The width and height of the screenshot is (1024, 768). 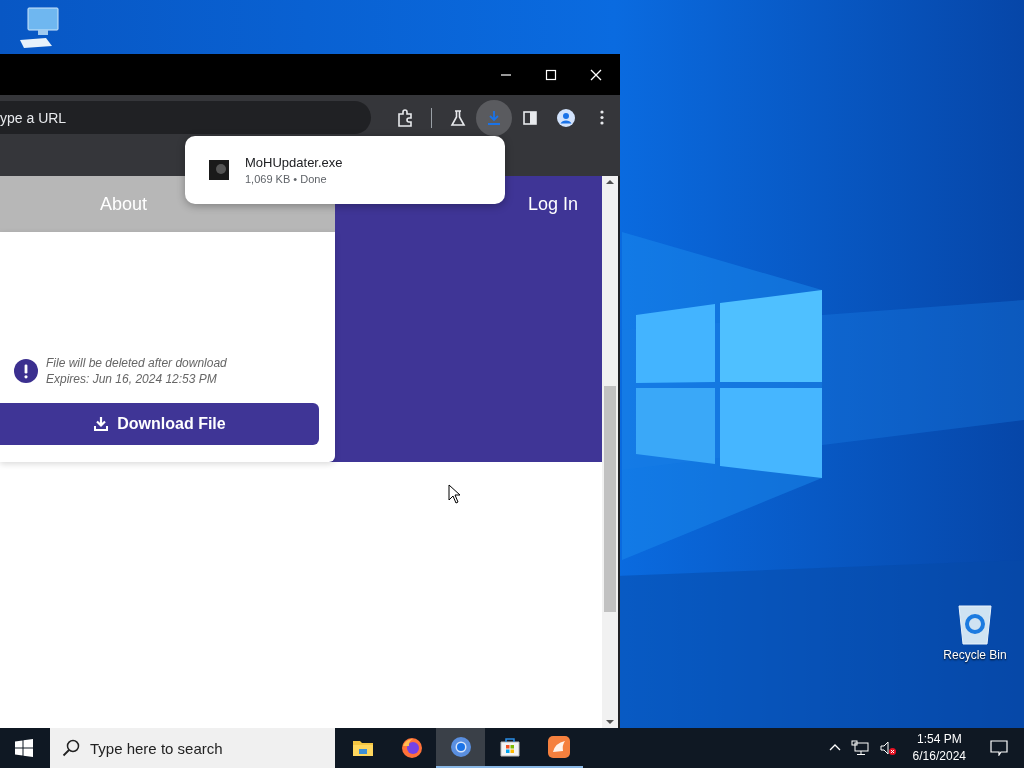 What do you see at coordinates (509, 747) in the screenshot?
I see `store-bag-icon` at bounding box center [509, 747].